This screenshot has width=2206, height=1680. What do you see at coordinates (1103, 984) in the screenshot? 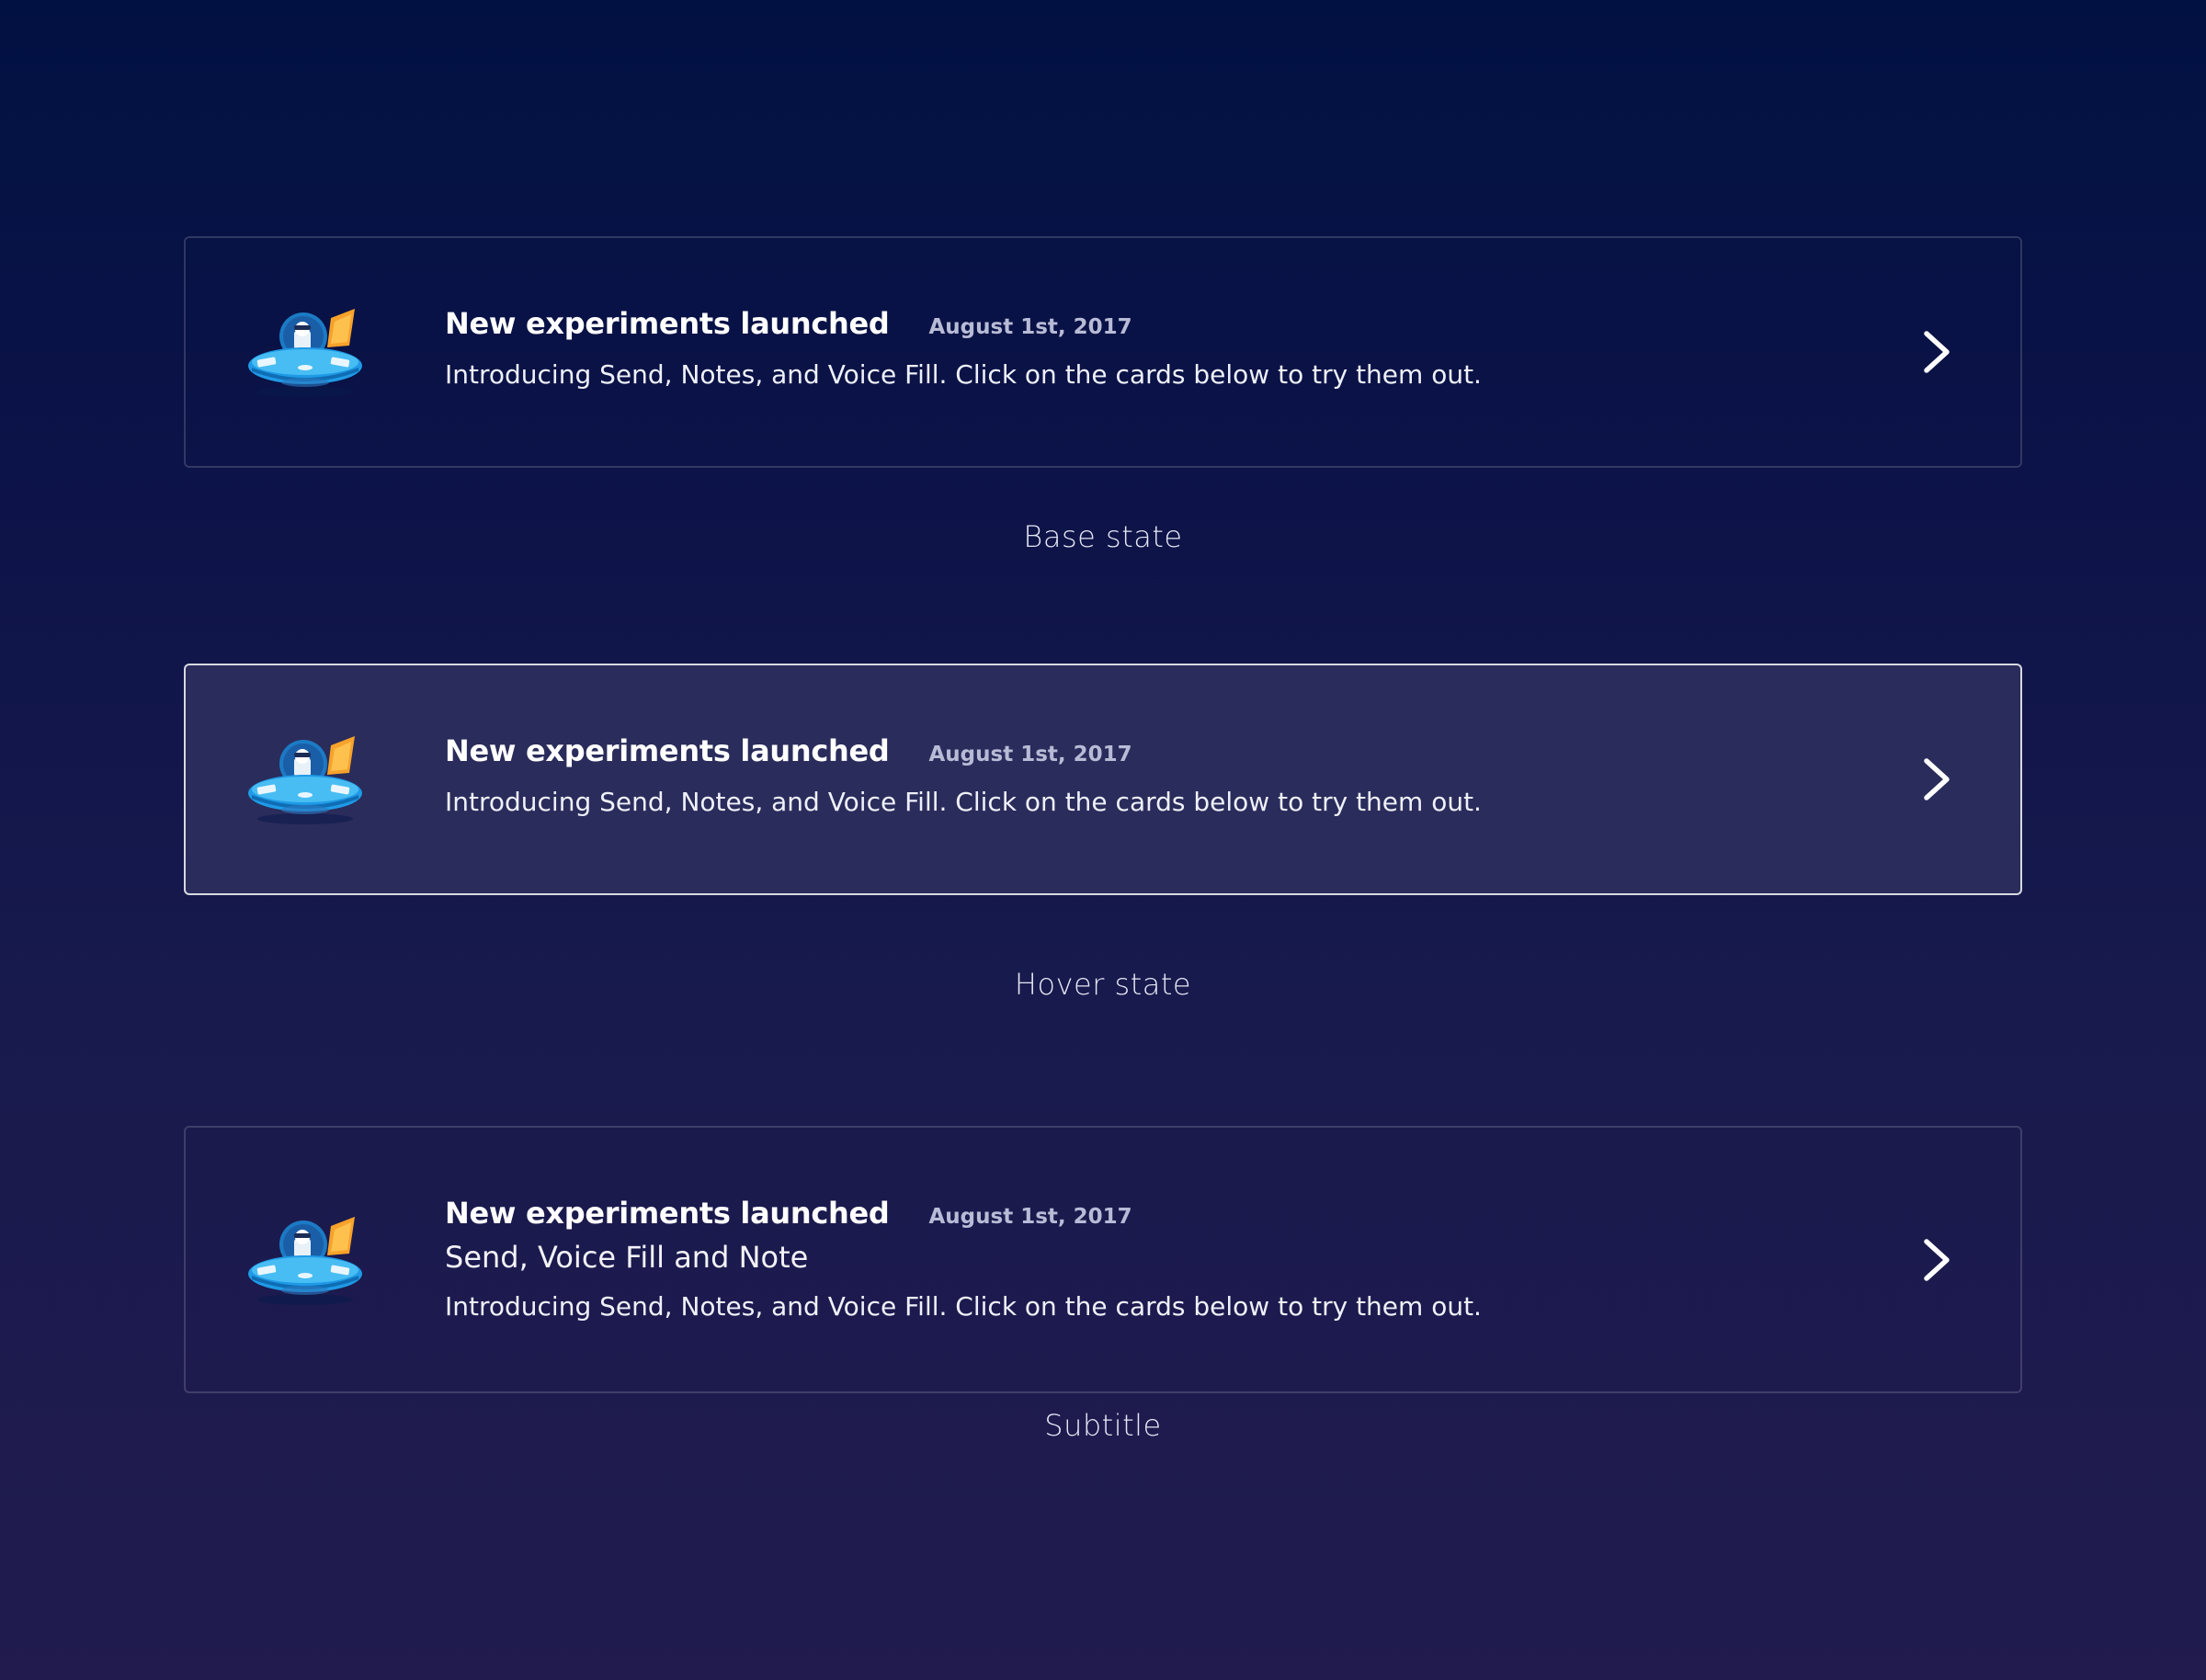
I see `state-label-hover: Hover state` at bounding box center [1103, 984].